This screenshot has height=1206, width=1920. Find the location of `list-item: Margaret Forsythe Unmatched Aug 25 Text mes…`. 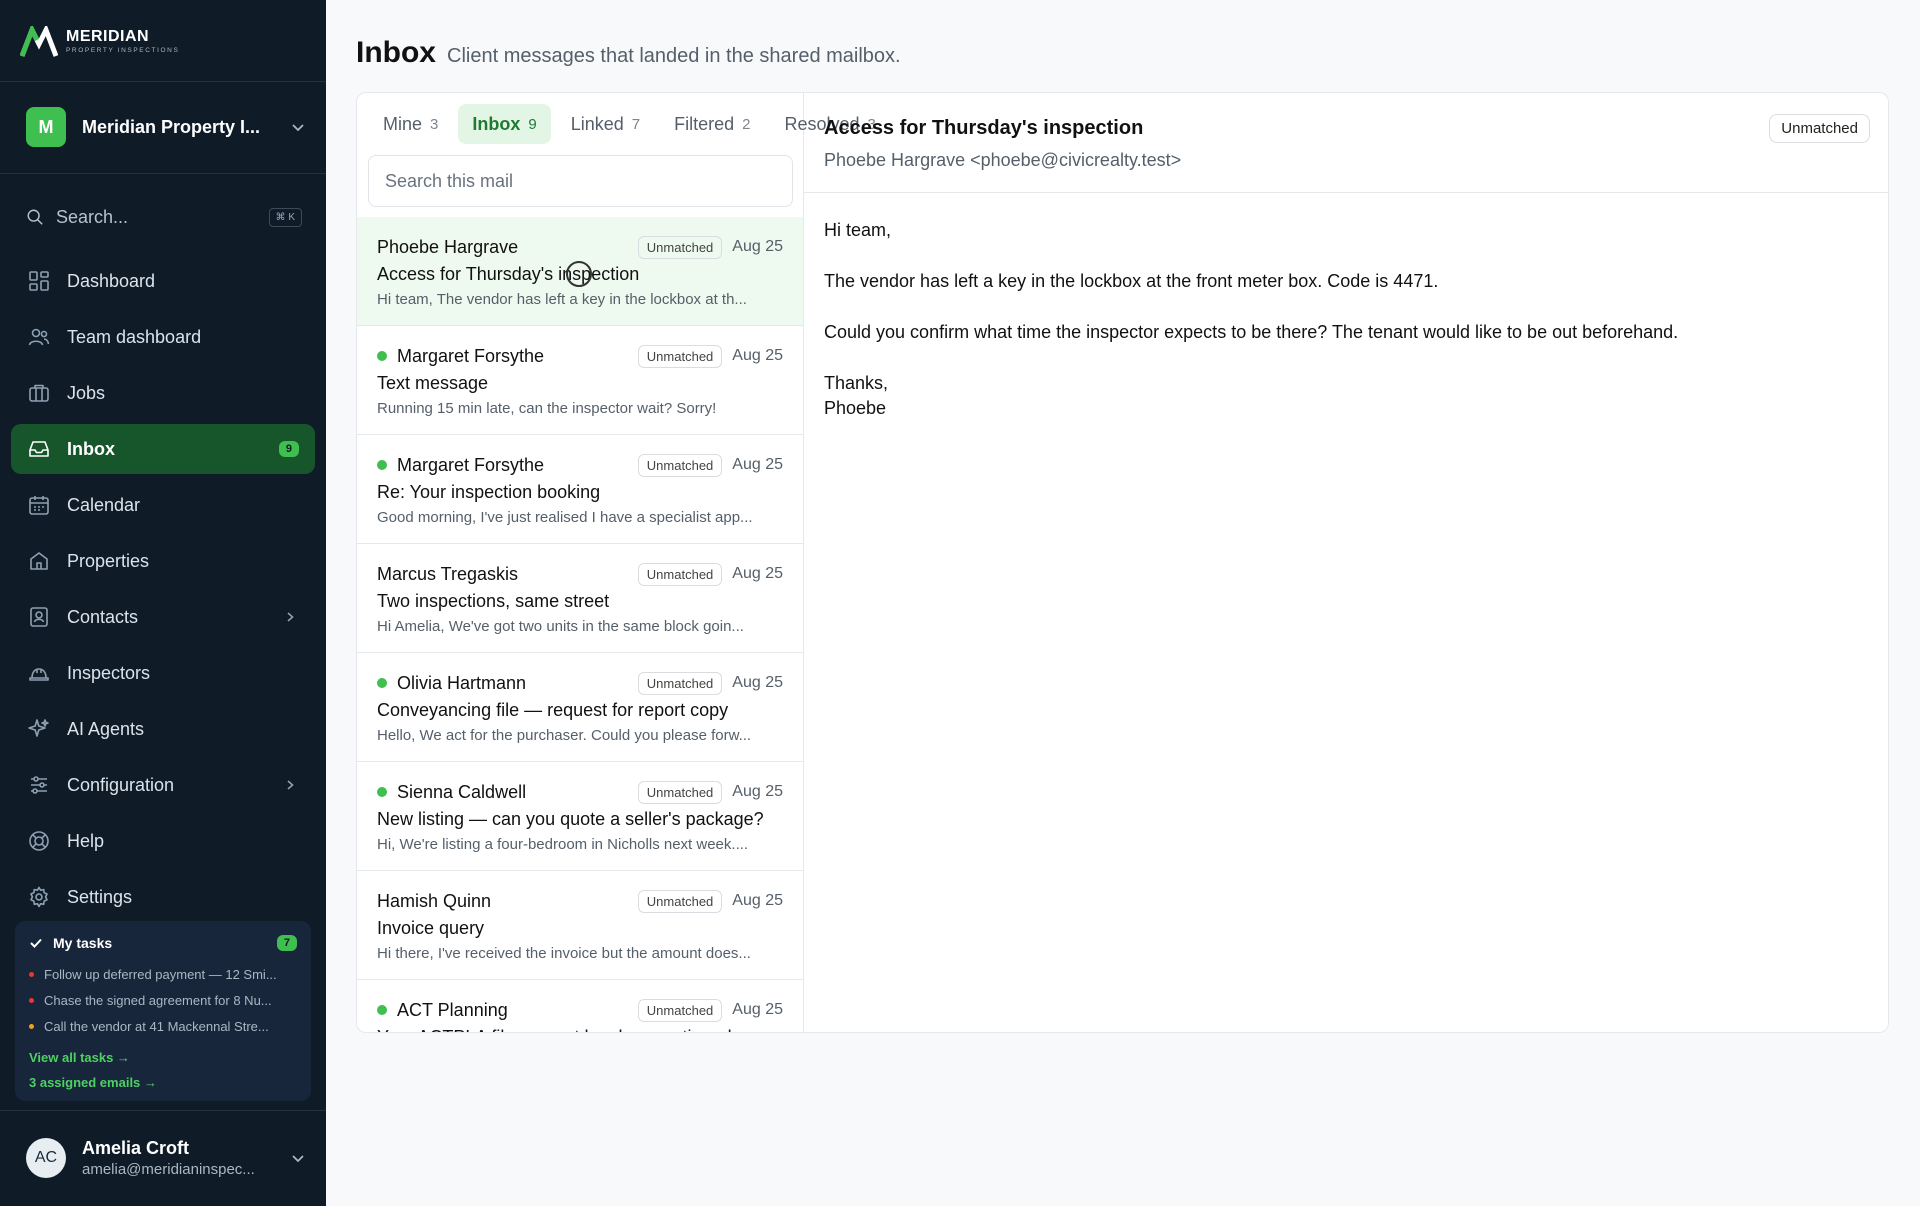

list-item: Margaret Forsythe Unmatched Aug 25 Text mes… is located at coordinates (580, 380).